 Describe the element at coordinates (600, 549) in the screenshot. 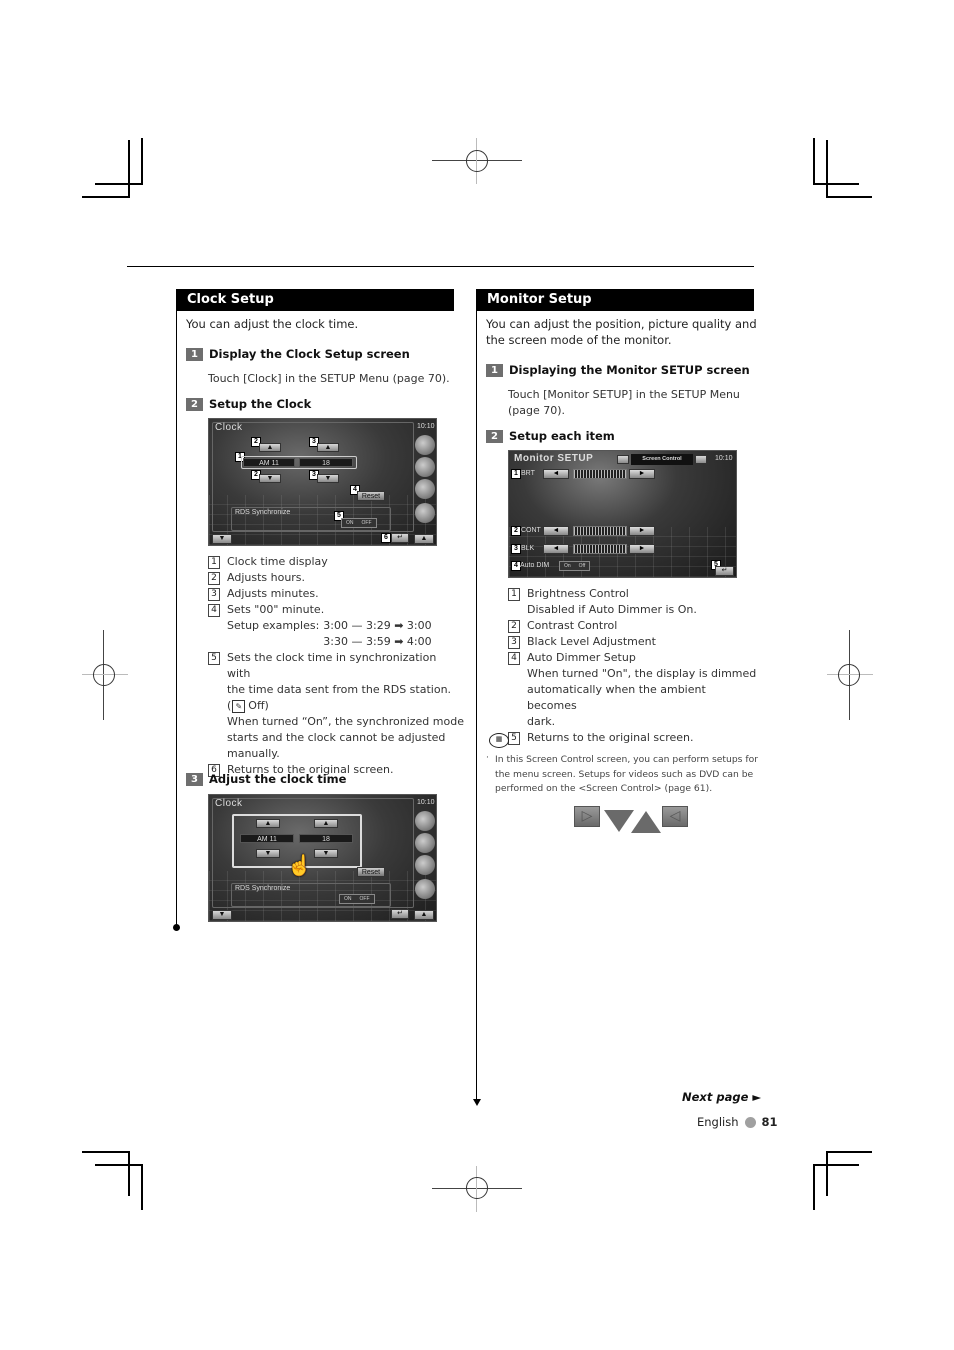

I see `blk-level-bar` at that location.